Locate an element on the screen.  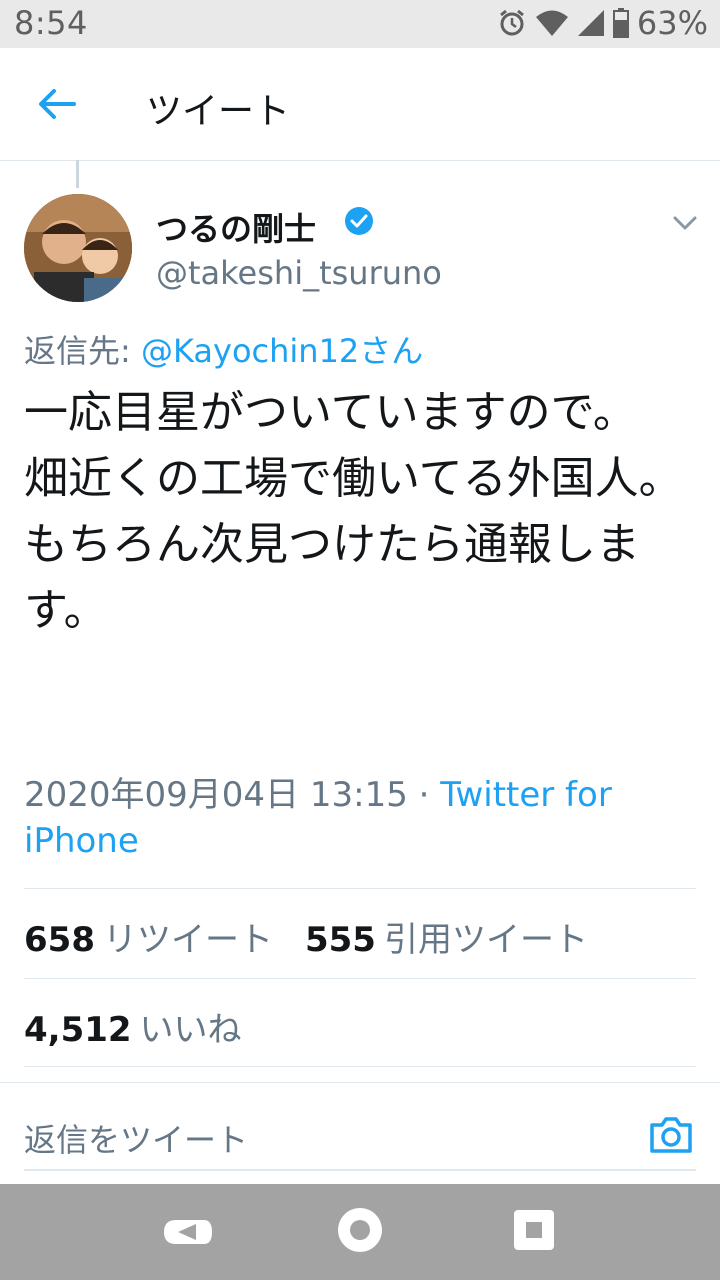
avatar-photo is located at coordinates (78, 248).